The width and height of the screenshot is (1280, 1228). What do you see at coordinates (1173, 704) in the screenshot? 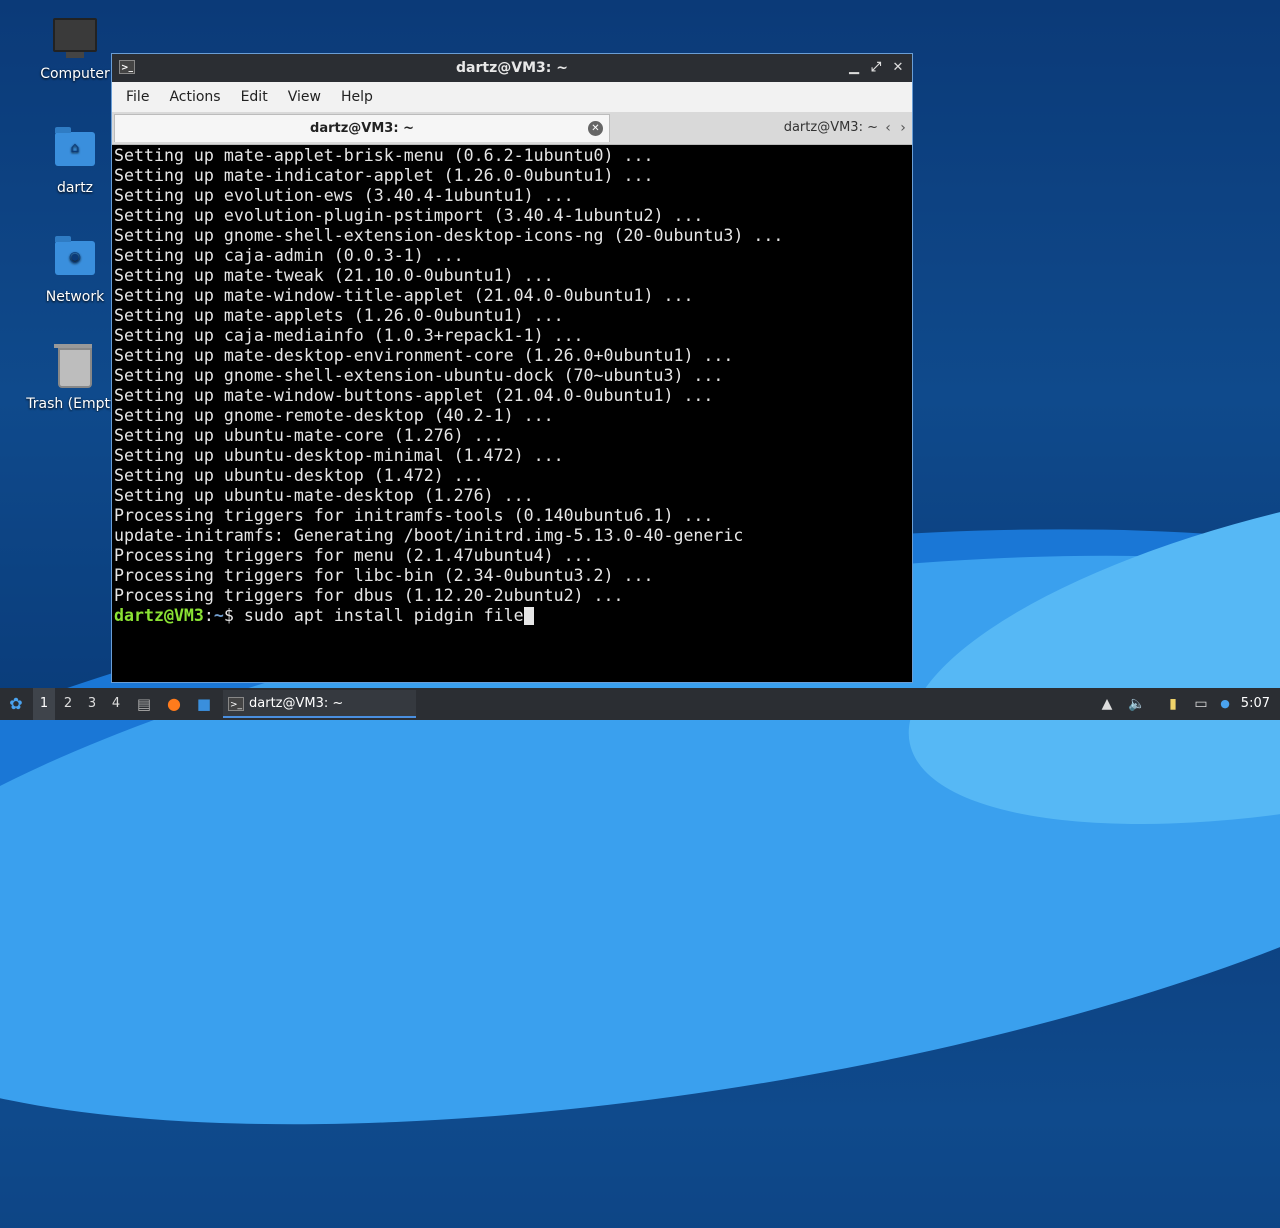
I see `clipboard-icon: ▮` at bounding box center [1173, 704].